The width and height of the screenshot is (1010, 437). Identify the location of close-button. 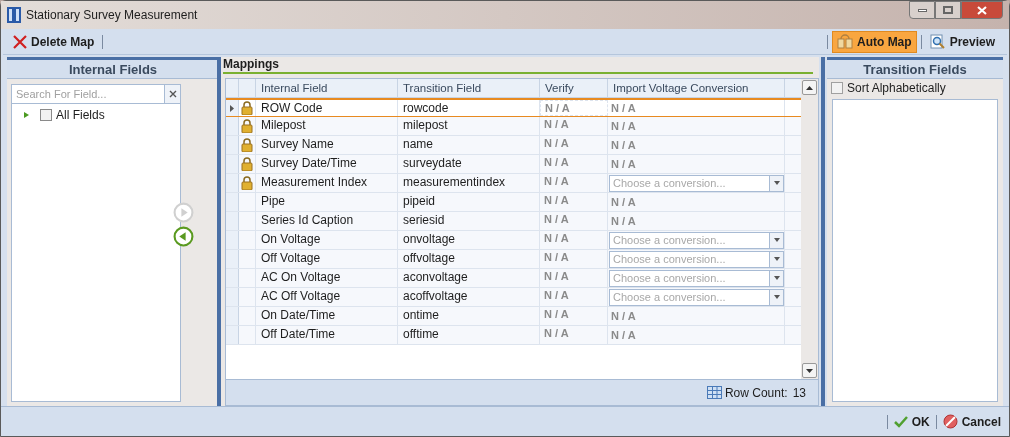
(982, 10).